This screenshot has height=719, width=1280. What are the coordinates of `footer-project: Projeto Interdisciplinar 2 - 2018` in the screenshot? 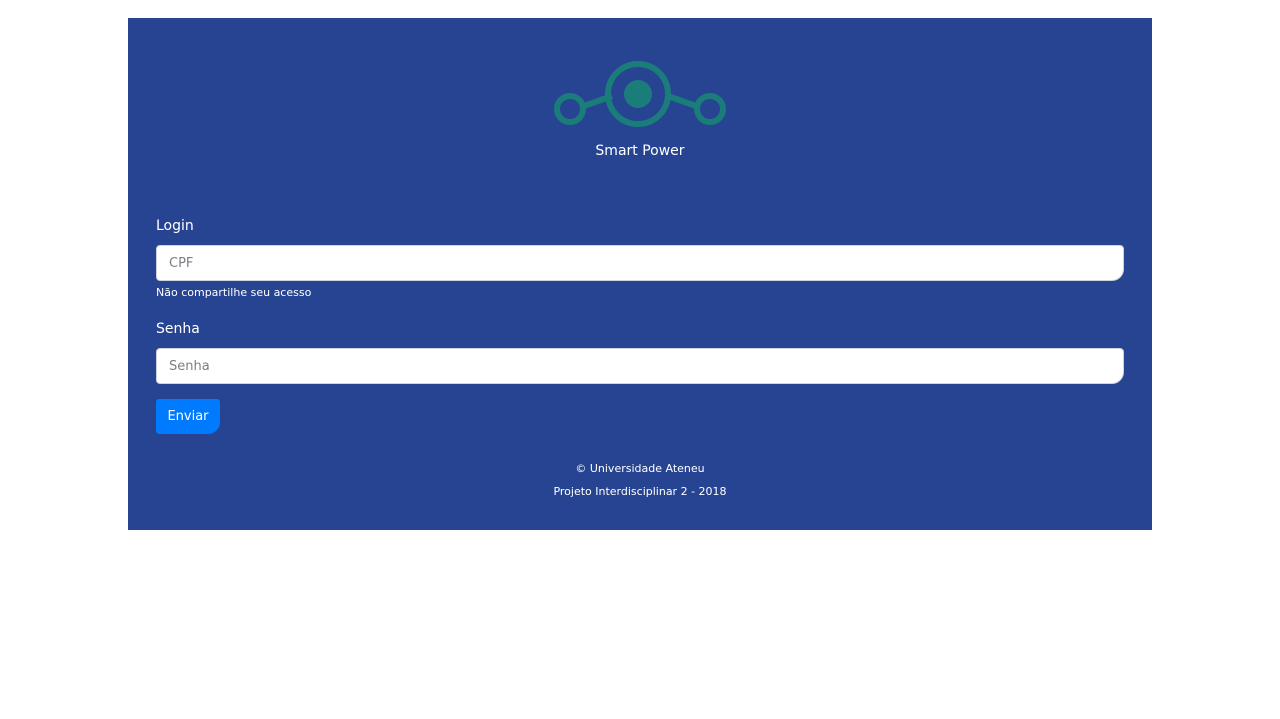 It's located at (640, 491).